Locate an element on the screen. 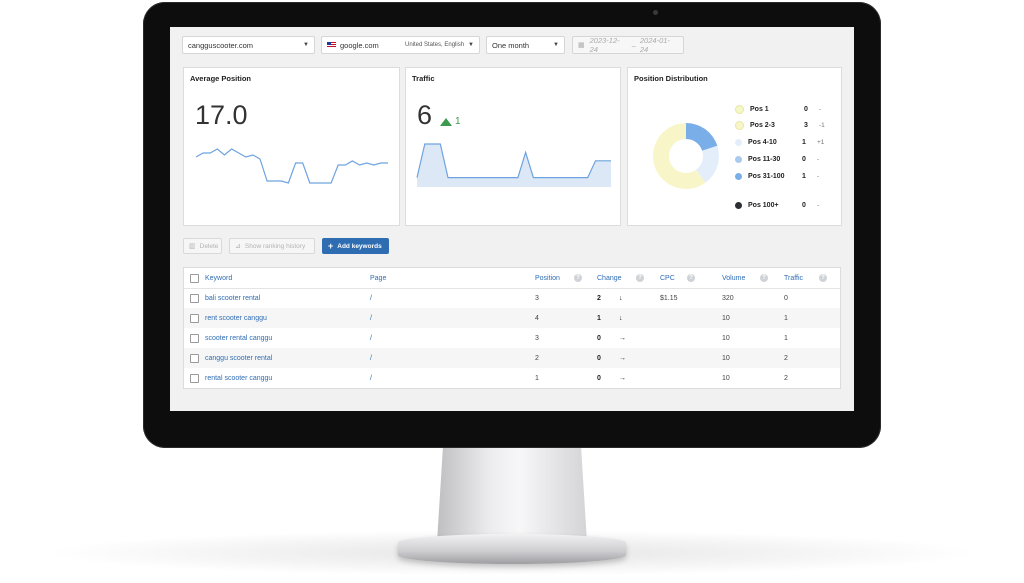 This screenshot has height=583, width=1024. traffic-card: Traffic 6 1 is located at coordinates (513, 146).